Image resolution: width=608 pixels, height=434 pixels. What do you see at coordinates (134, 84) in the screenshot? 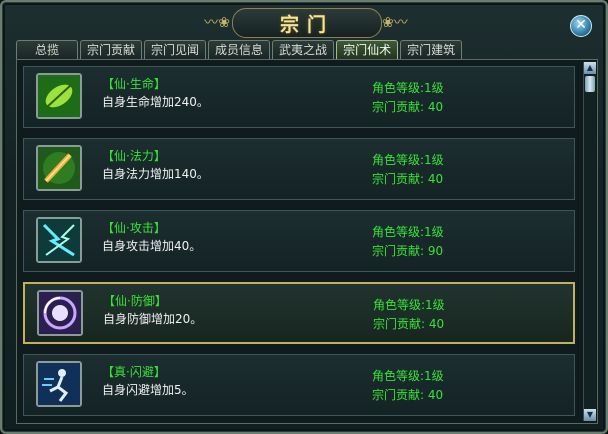
I see `skill-name: 【仙·生命】` at bounding box center [134, 84].